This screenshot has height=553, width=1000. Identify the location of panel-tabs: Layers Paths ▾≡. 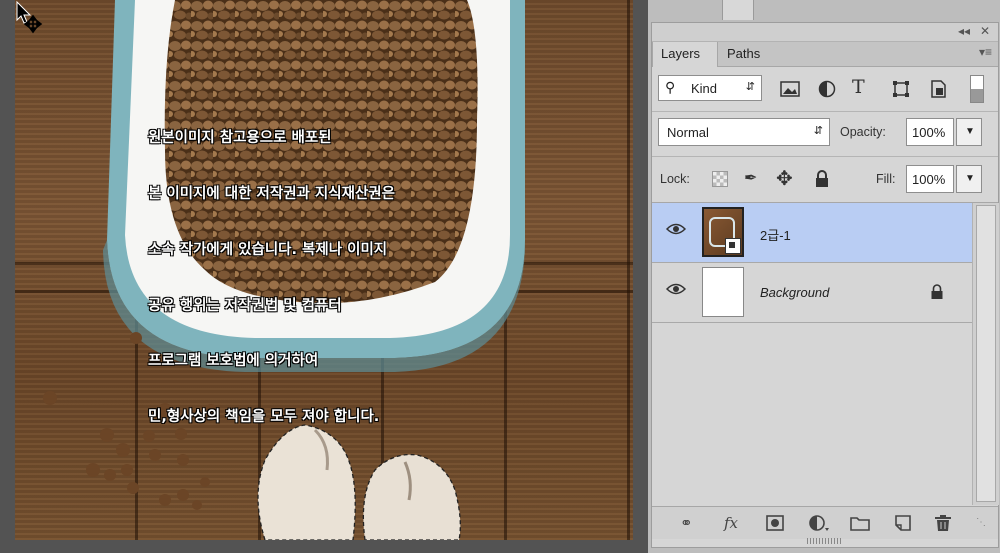
(825, 54).